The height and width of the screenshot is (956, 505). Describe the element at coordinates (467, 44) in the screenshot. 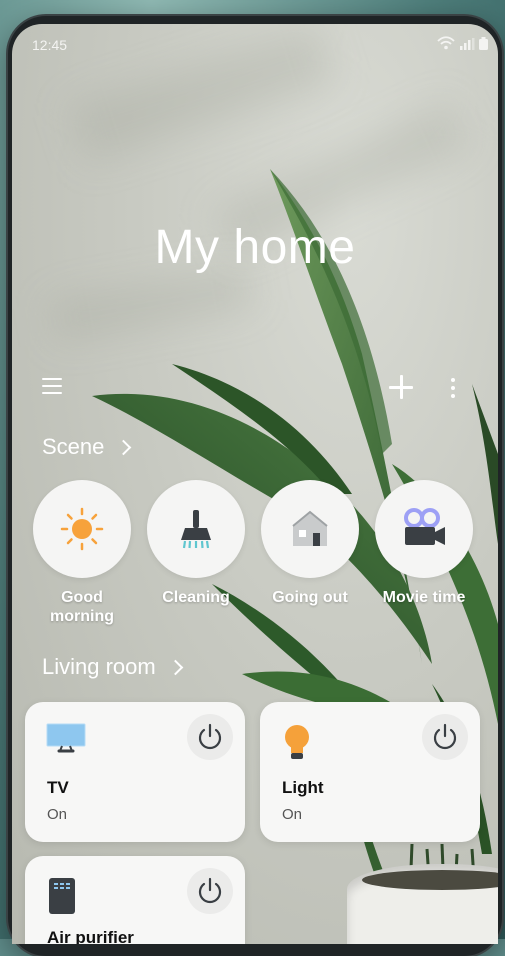

I see `signal-icon` at that location.